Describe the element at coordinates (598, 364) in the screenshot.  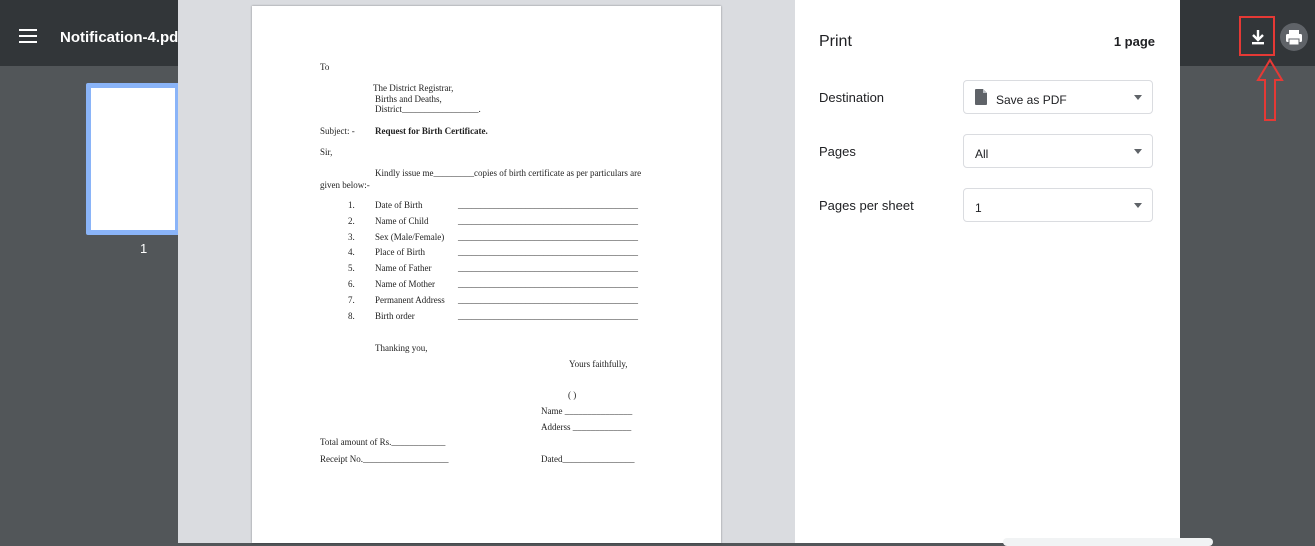
I see `letter-closing: Yours faithfully,` at that location.